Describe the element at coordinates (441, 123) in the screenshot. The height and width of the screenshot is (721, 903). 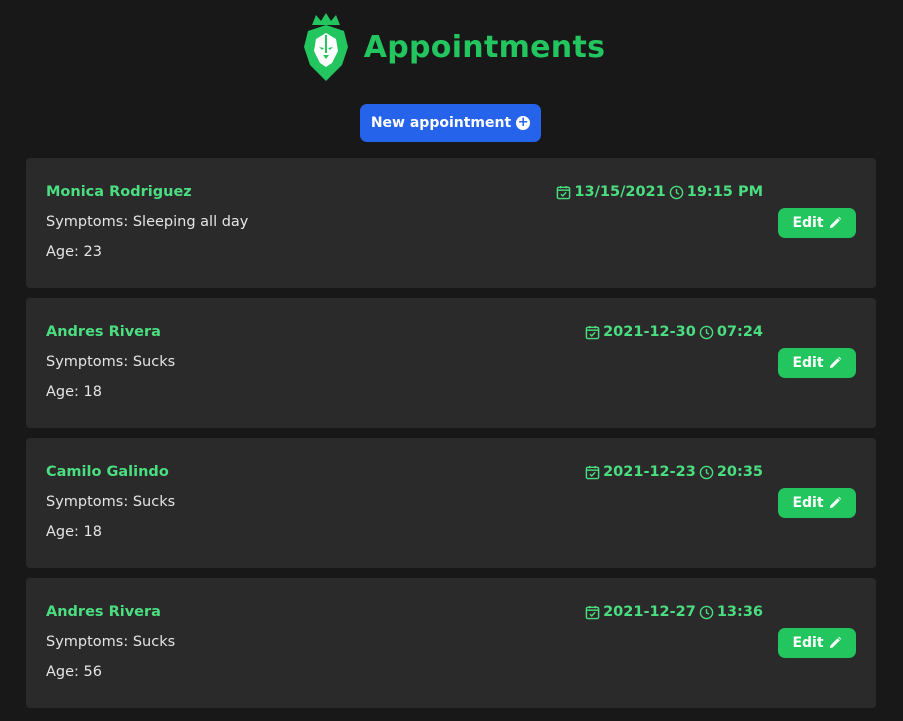
I see `new-appointment-label: New appointment` at that location.